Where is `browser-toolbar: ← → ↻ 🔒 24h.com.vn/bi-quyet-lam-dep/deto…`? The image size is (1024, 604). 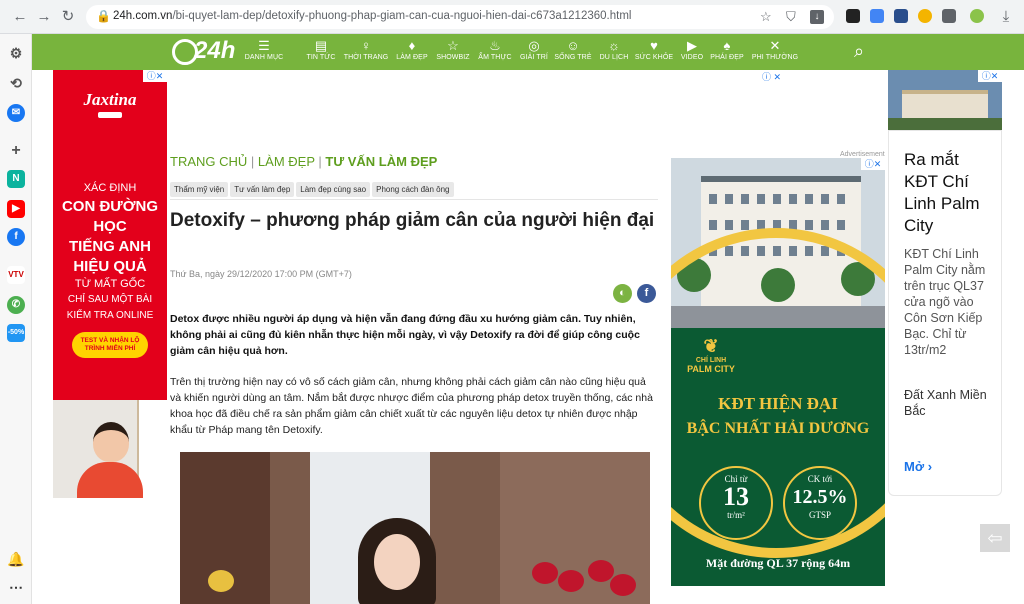
browser-toolbar: ← → ↻ 🔒 24h.com.vn/bi-quyet-lam-dep/deto… is located at coordinates (512, 17).